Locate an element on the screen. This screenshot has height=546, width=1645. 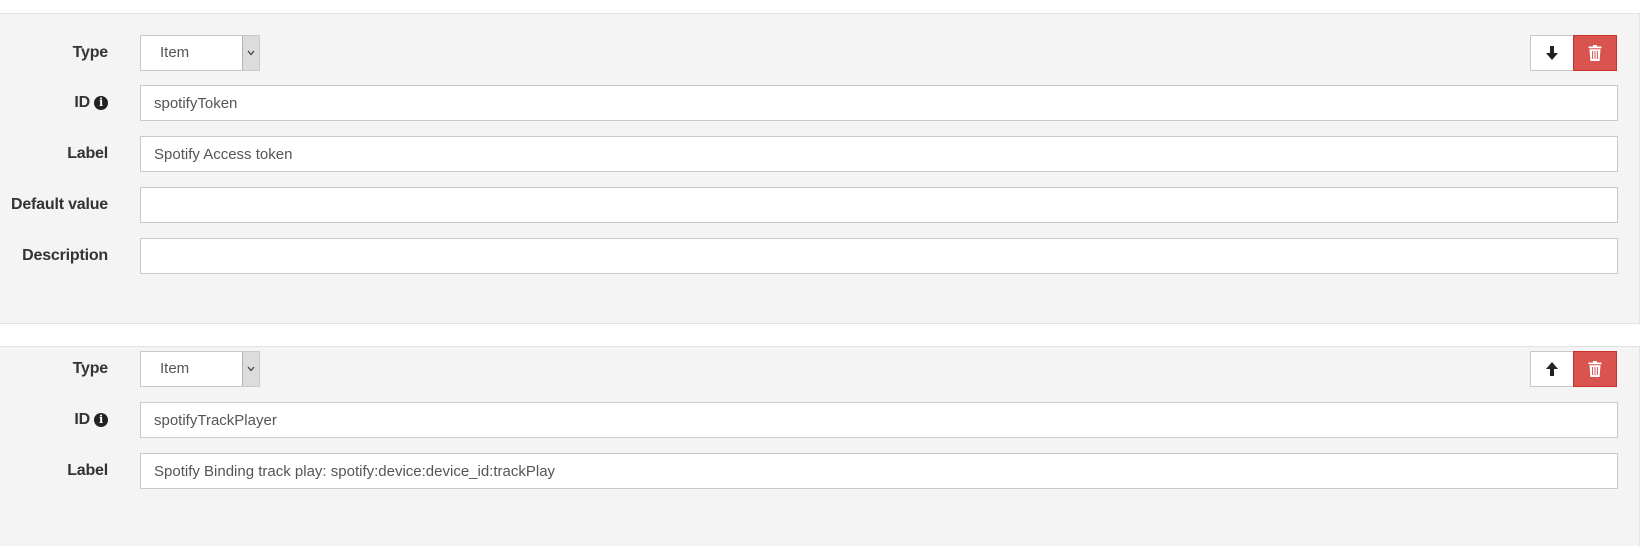
description-input is located at coordinates (879, 256).